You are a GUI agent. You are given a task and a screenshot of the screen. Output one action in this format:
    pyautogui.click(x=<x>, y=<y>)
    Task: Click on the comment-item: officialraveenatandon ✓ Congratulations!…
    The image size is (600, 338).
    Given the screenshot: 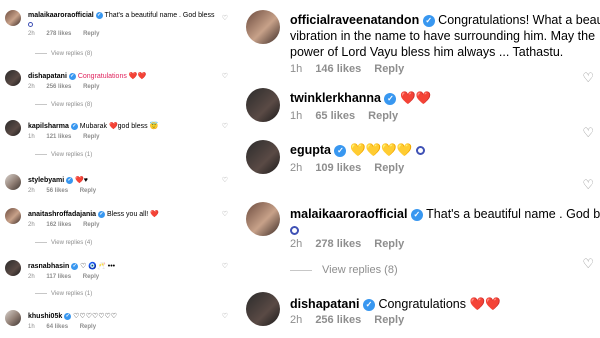 What is the action you would take?
    pyautogui.click(x=417, y=44)
    